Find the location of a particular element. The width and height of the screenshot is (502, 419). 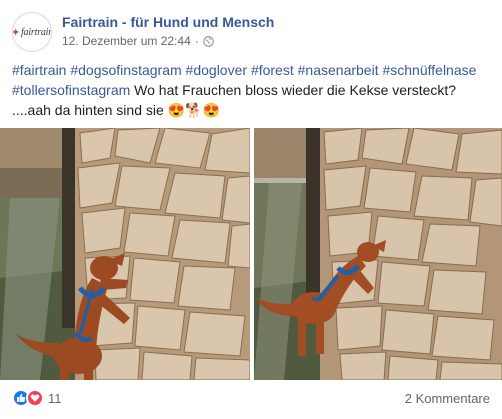

globe-icon is located at coordinates (208, 41).